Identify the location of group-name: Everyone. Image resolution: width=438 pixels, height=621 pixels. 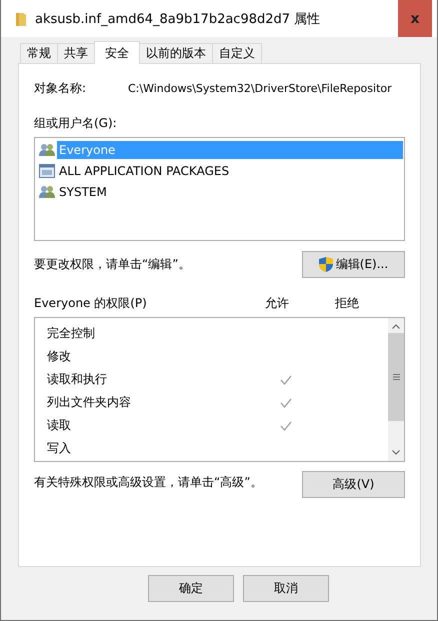
(230, 149).